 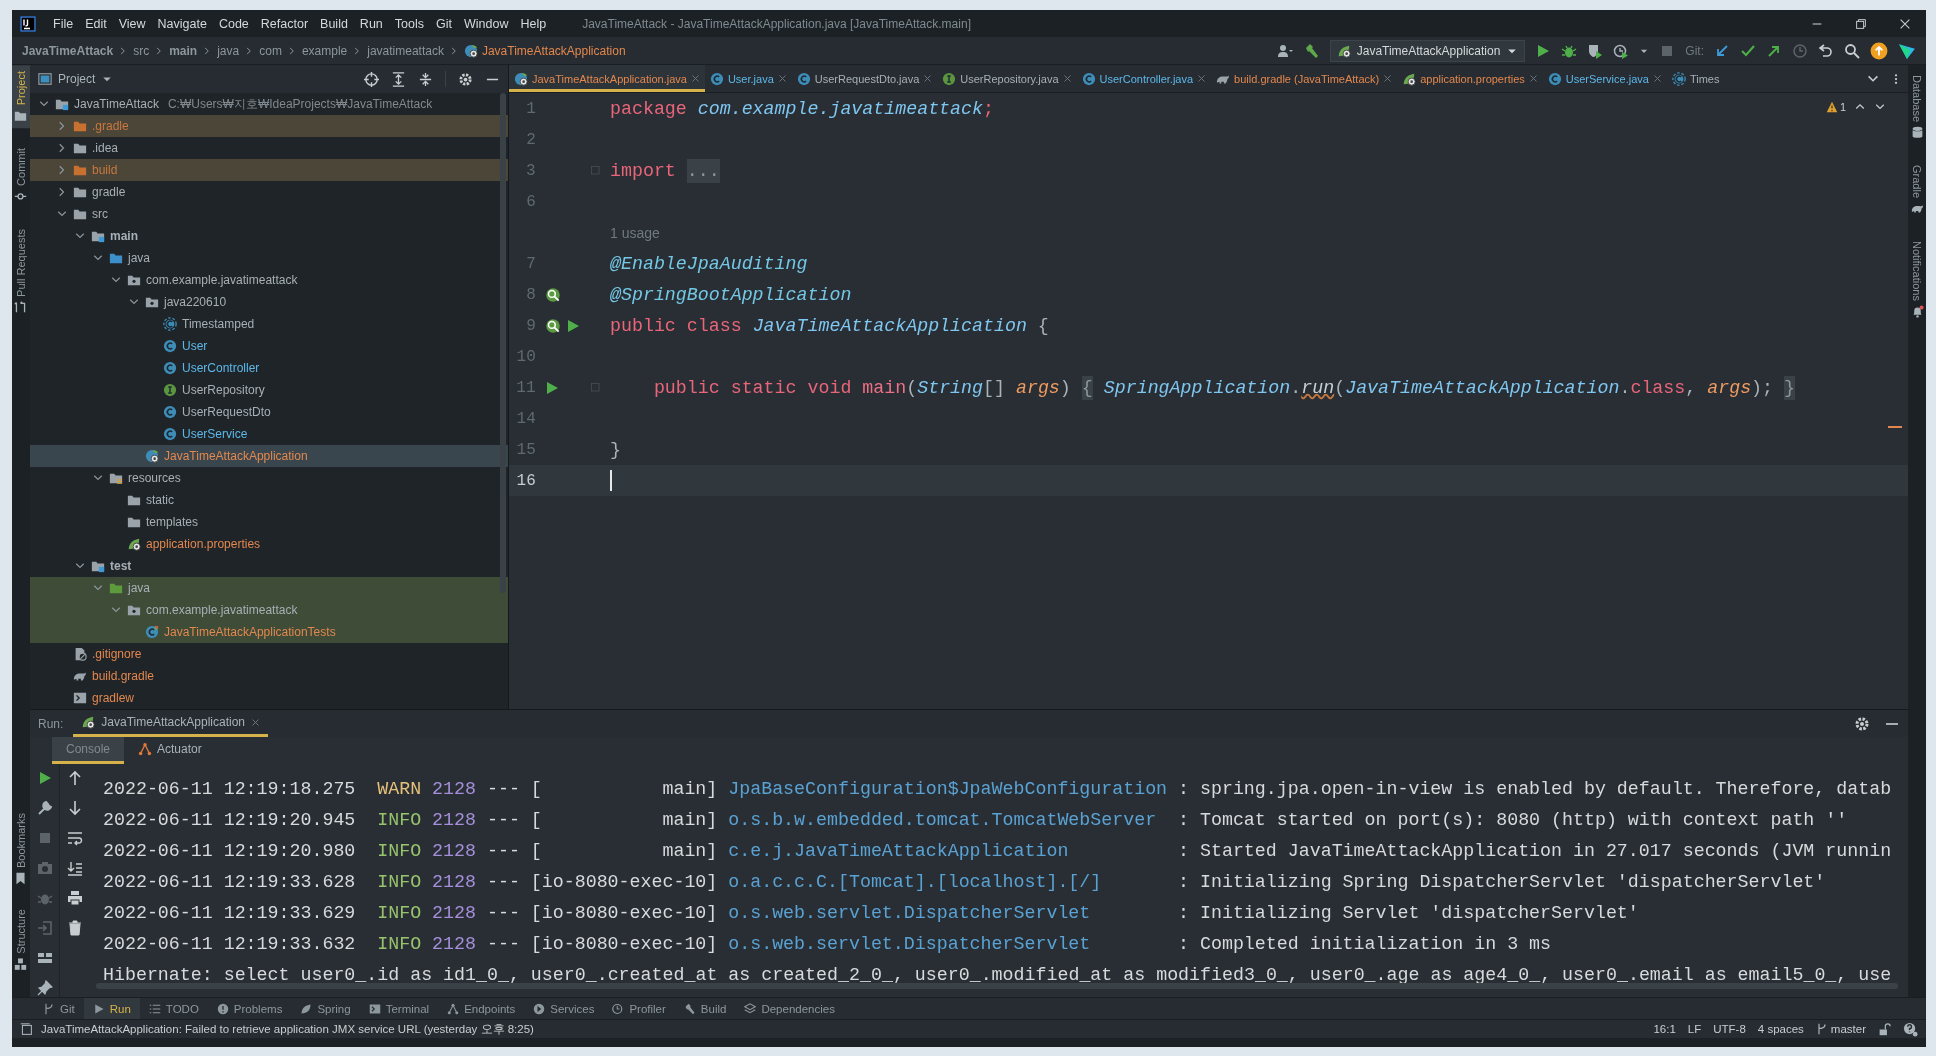 I want to click on folded-code: {, so click(x=1087, y=387).